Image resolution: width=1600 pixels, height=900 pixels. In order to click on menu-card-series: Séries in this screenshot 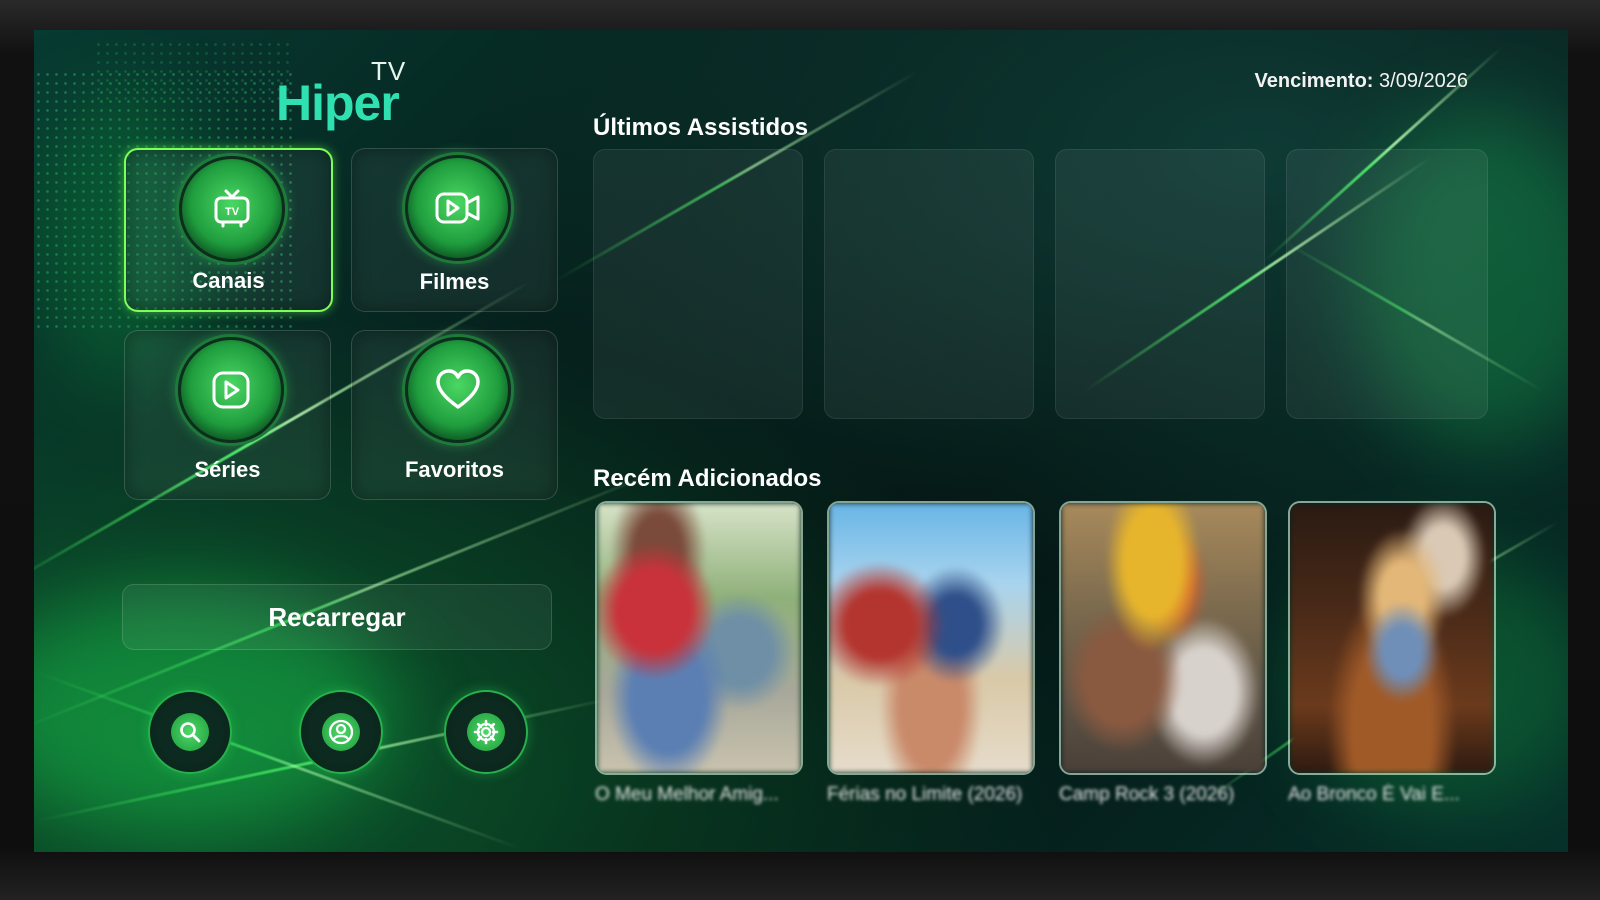, I will do `click(227, 415)`.